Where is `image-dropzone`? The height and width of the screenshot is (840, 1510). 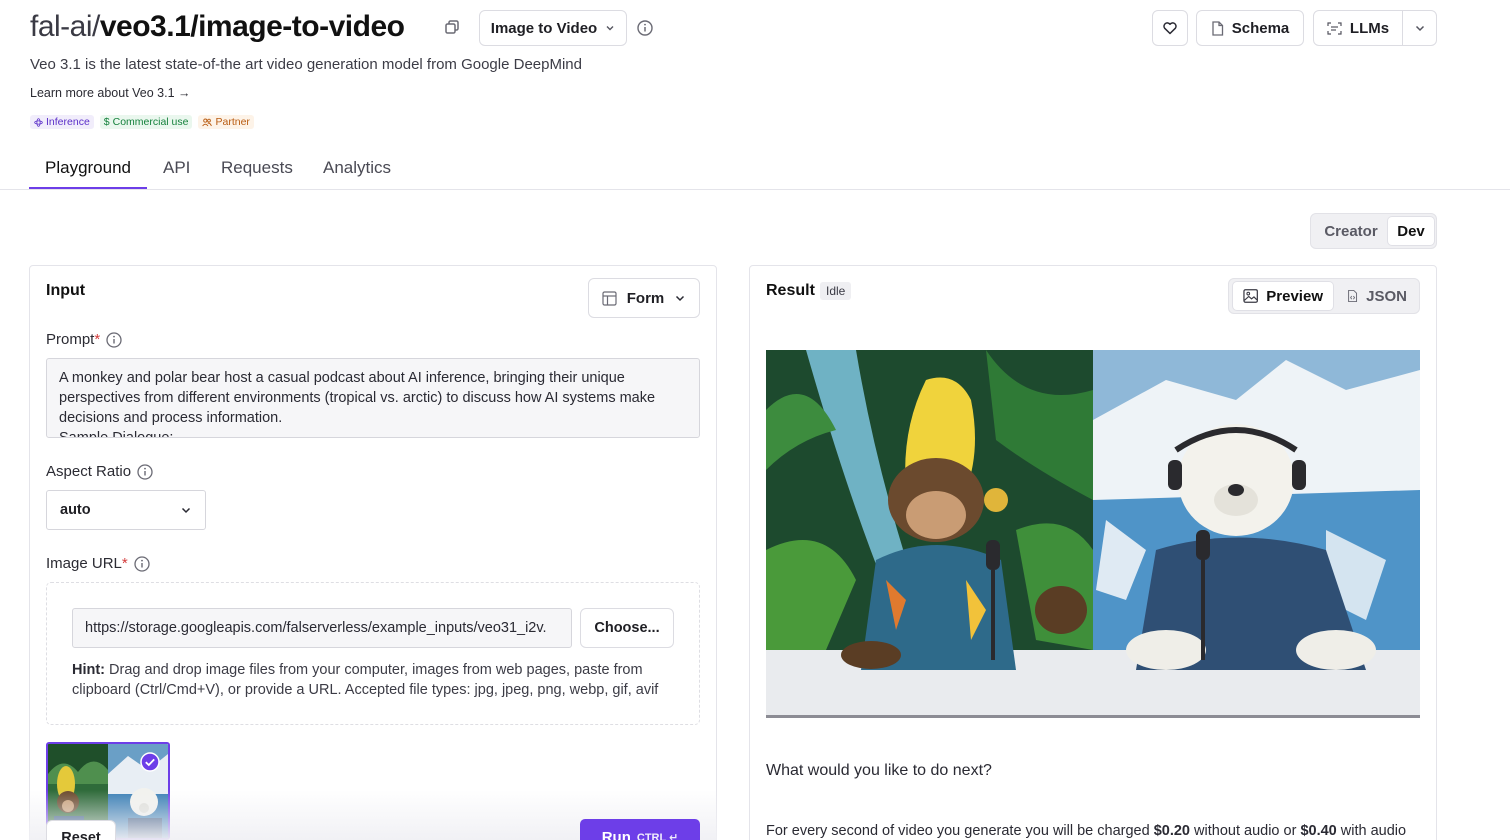
image-dropzone is located at coordinates (373, 653).